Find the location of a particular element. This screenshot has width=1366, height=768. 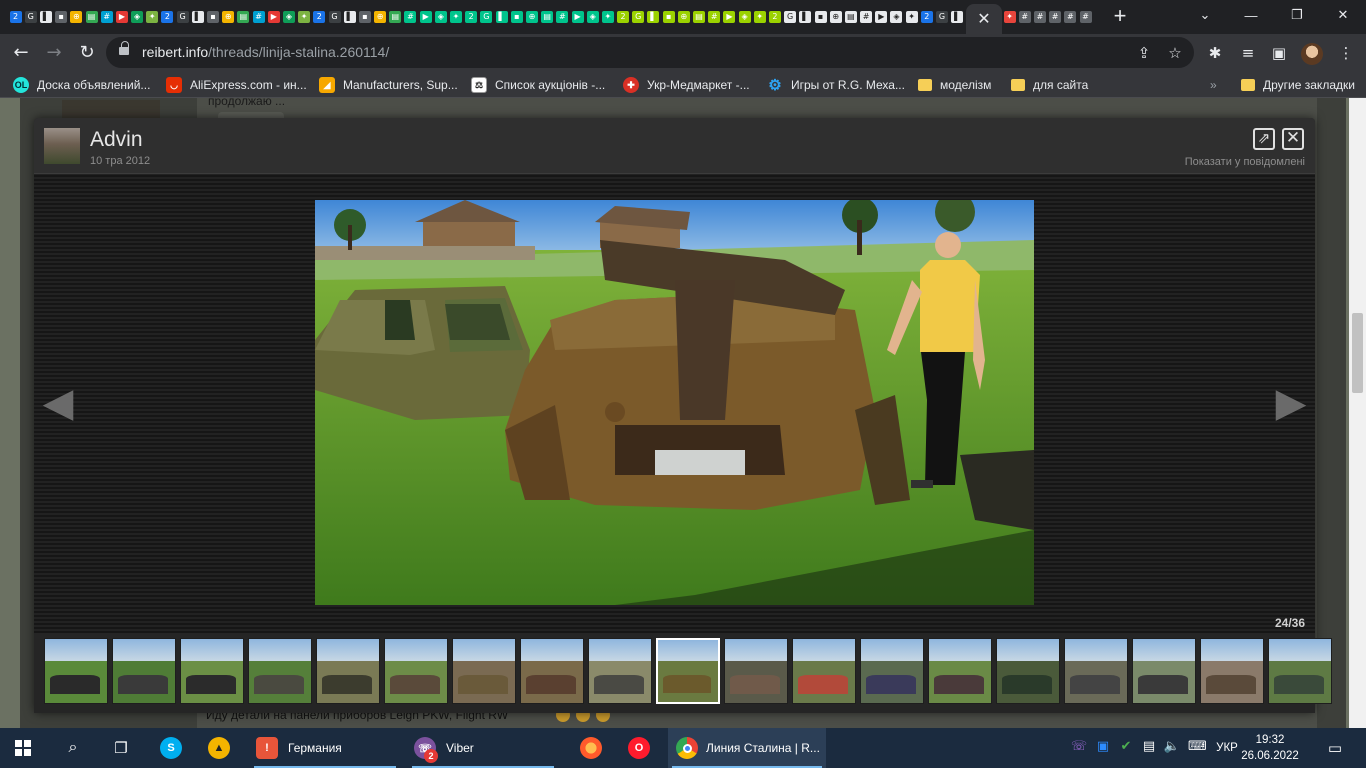

bookmark-folder-modelism: моделізм is located at coordinates (954, 85).